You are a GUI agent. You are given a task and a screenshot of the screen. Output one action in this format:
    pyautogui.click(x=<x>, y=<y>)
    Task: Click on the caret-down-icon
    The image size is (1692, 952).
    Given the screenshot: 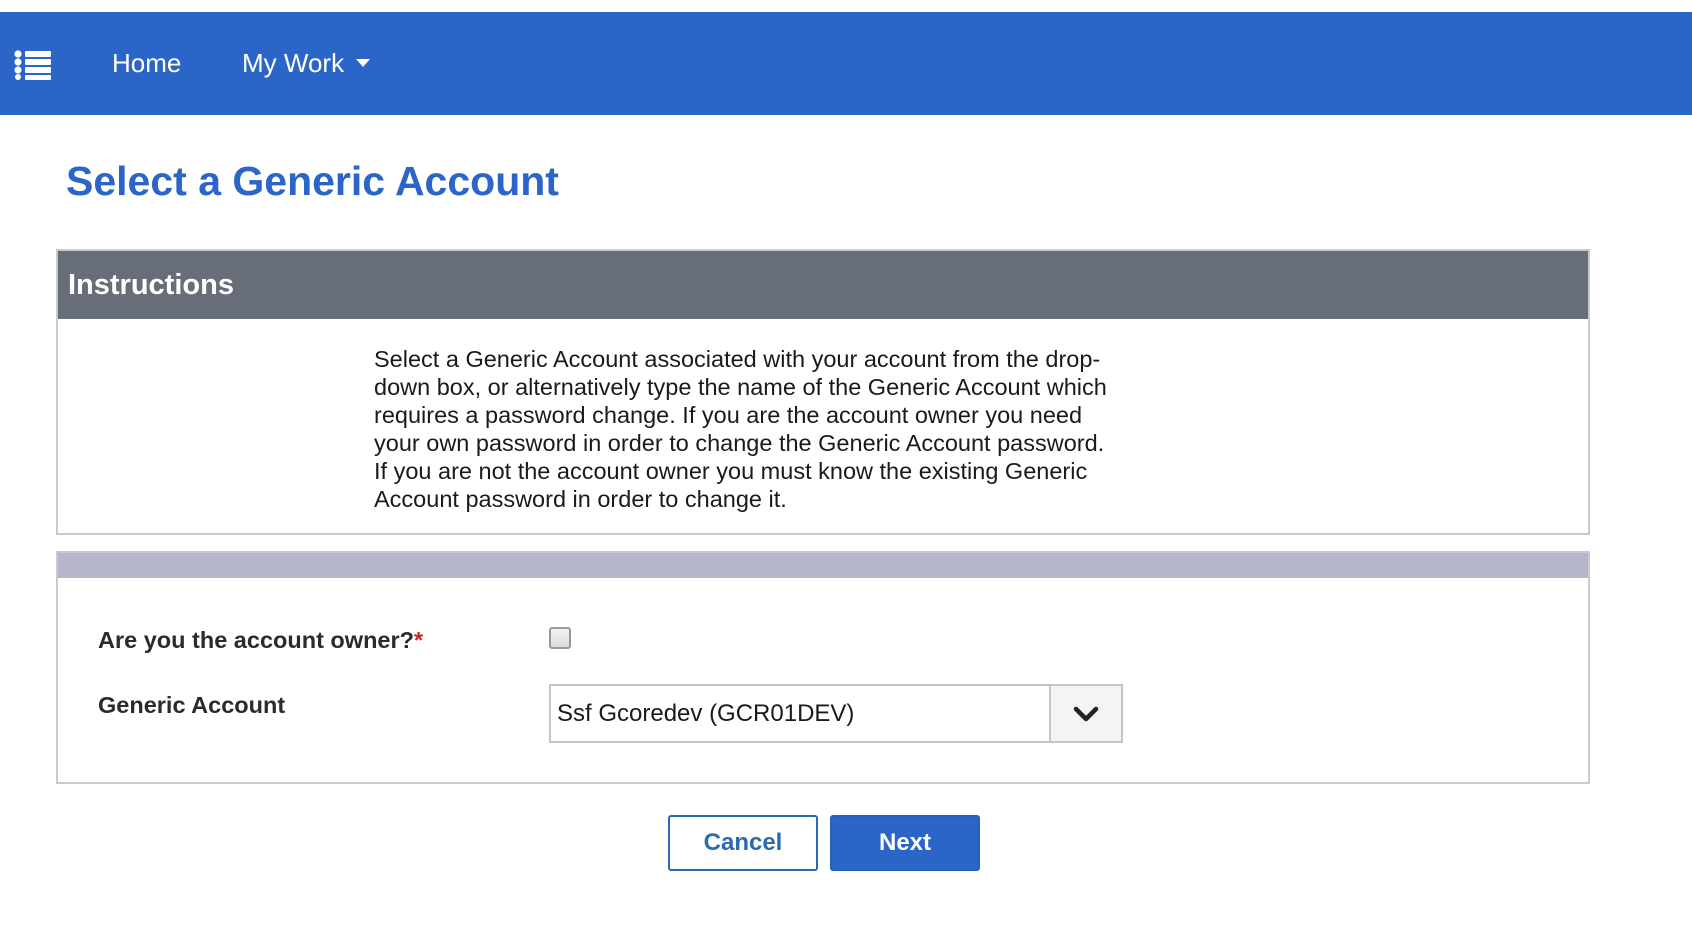 What is the action you would take?
    pyautogui.click(x=363, y=63)
    